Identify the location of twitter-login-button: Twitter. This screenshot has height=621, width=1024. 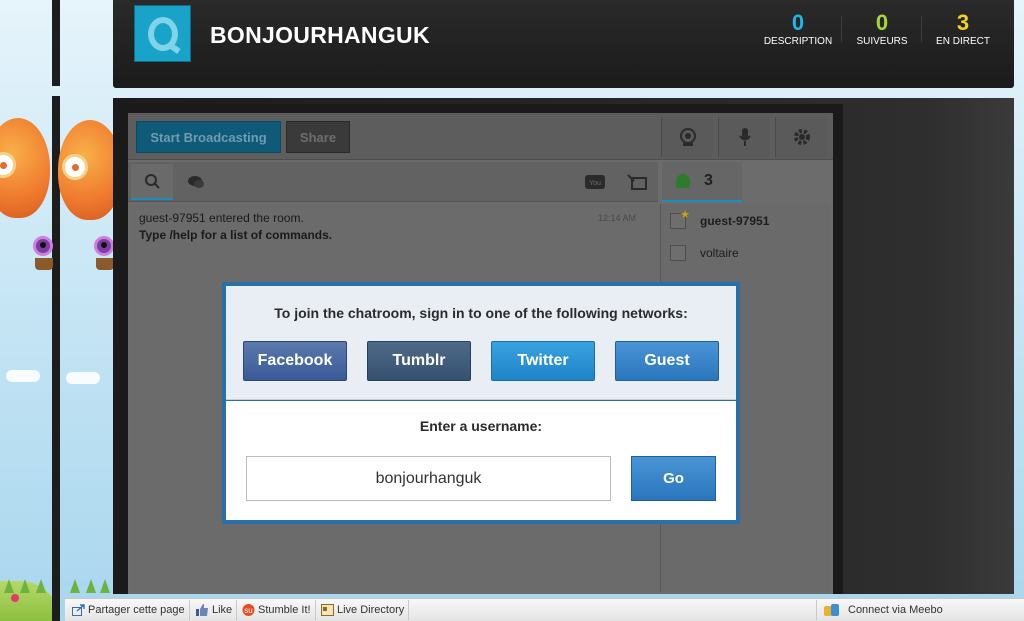
(543, 361).